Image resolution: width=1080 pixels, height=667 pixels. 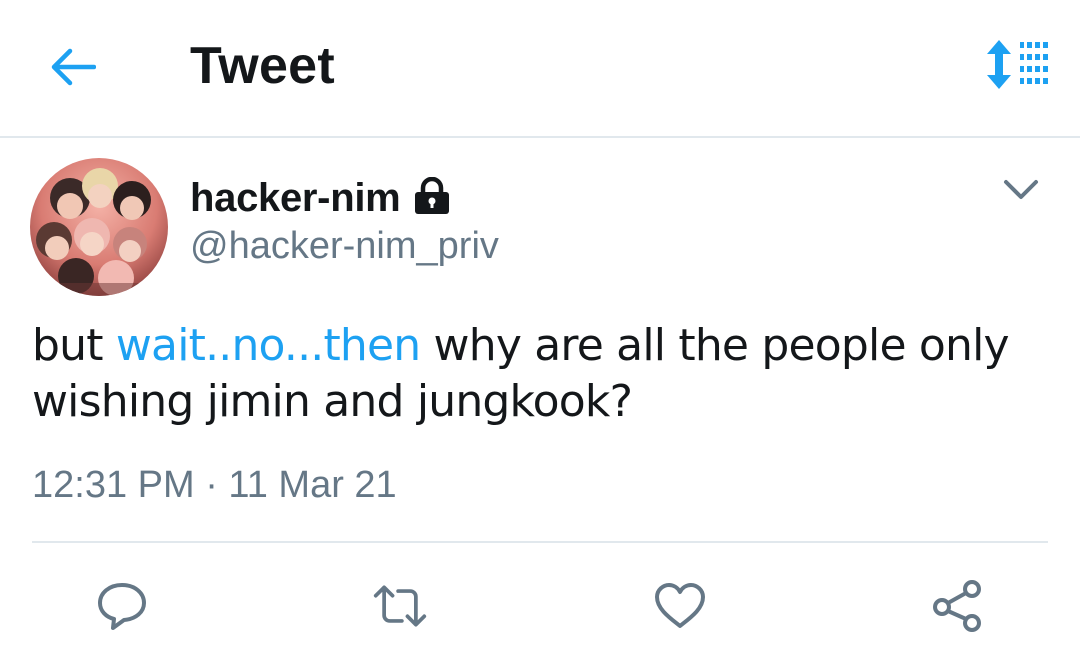 What do you see at coordinates (432, 198) in the screenshot?
I see `lock-icon` at bounding box center [432, 198].